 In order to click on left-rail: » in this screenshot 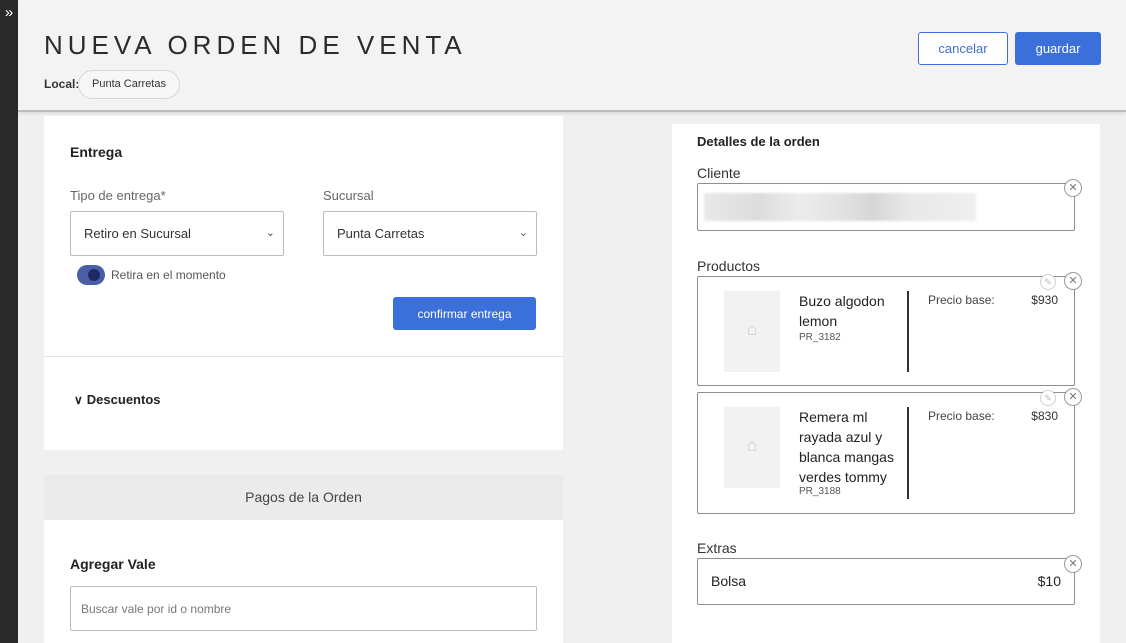, I will do `click(9, 321)`.